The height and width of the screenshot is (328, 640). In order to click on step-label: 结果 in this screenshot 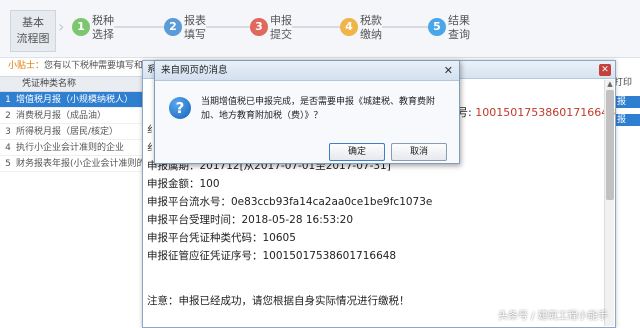, I will do `click(459, 20)`.